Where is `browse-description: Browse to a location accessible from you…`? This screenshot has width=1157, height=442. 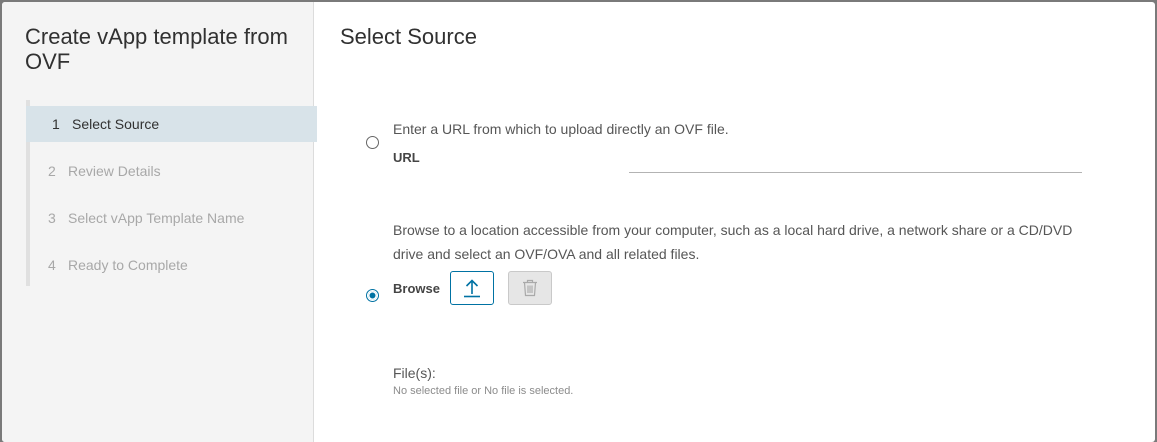 browse-description: Browse to a location accessible from you… is located at coordinates (733, 242).